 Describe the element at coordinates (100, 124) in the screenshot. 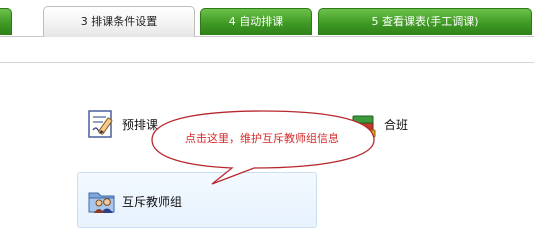

I see `pen-paper-icon` at that location.